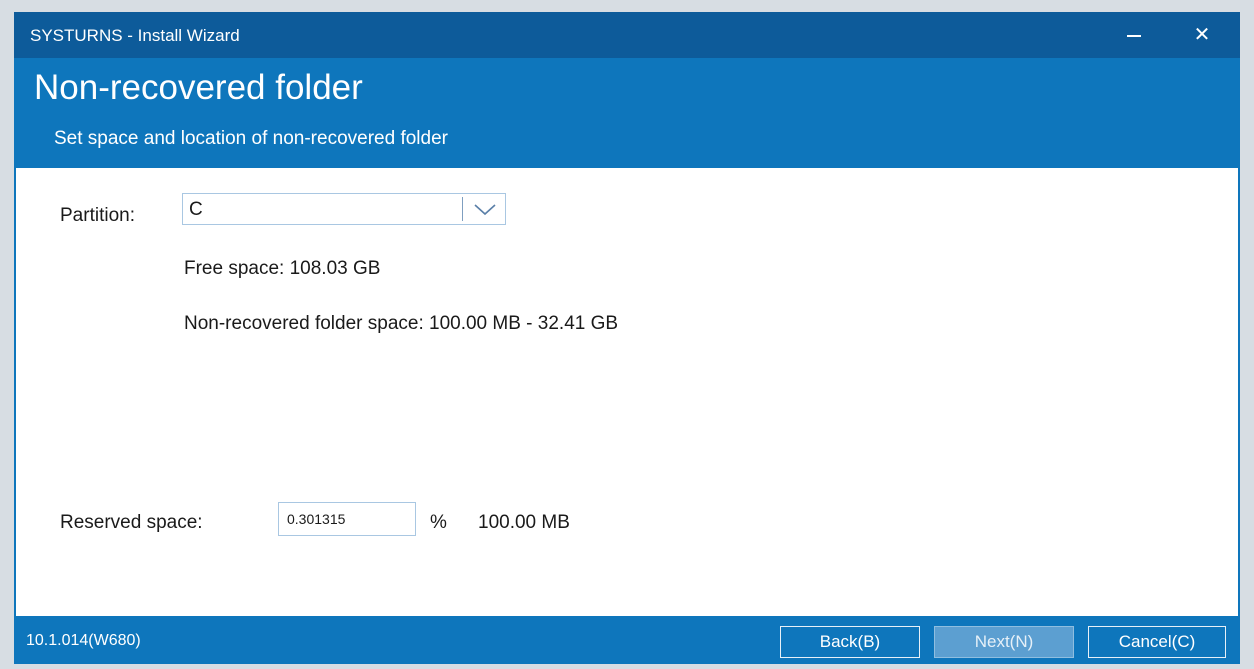 The height and width of the screenshot is (669, 1254). What do you see at coordinates (347, 519) in the screenshot?
I see `reserved-space-input` at bounding box center [347, 519].